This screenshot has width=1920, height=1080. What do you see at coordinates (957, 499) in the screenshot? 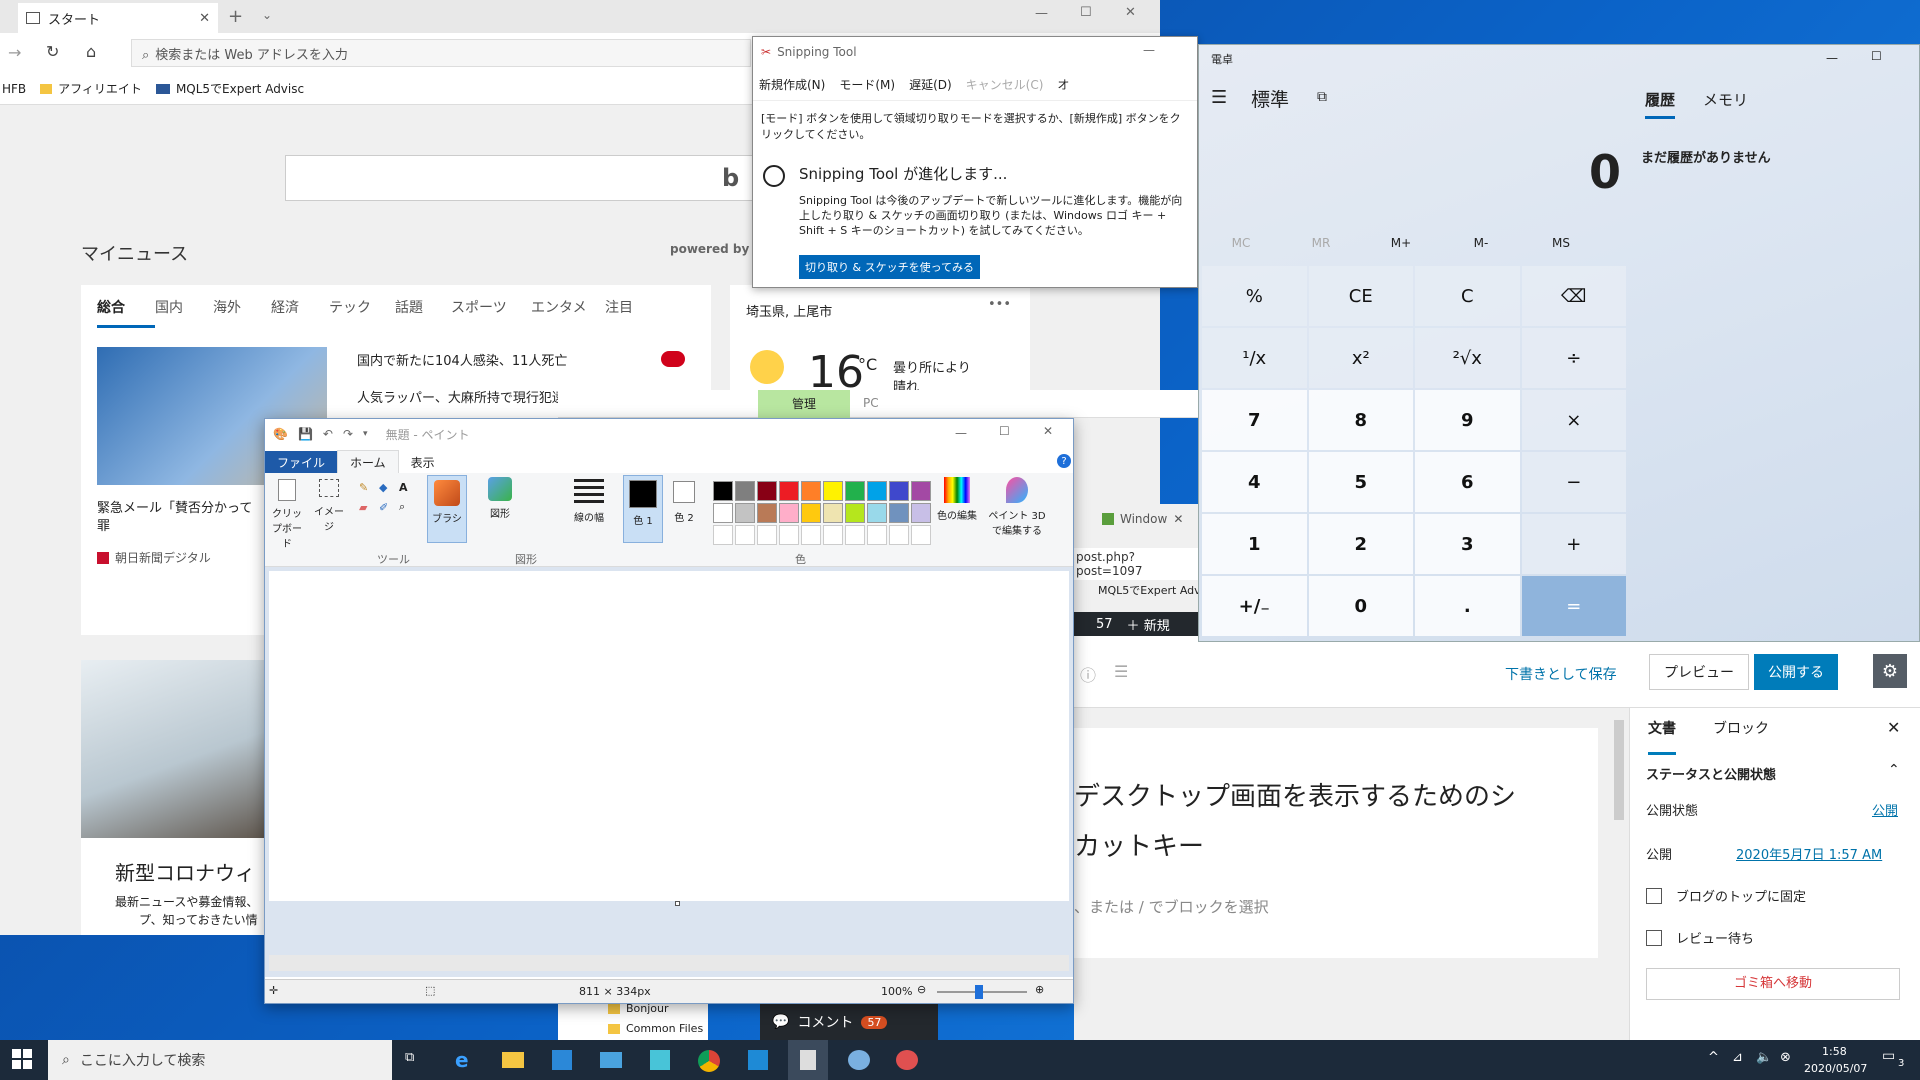
I see `edit-colors-button: 色の編集` at bounding box center [957, 499].